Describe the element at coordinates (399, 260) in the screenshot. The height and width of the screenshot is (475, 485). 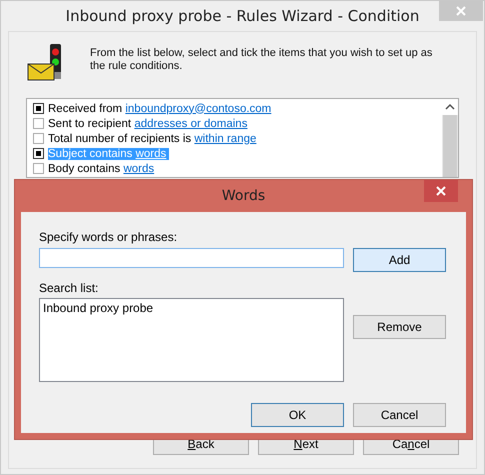
I see `add-button: Add` at that location.